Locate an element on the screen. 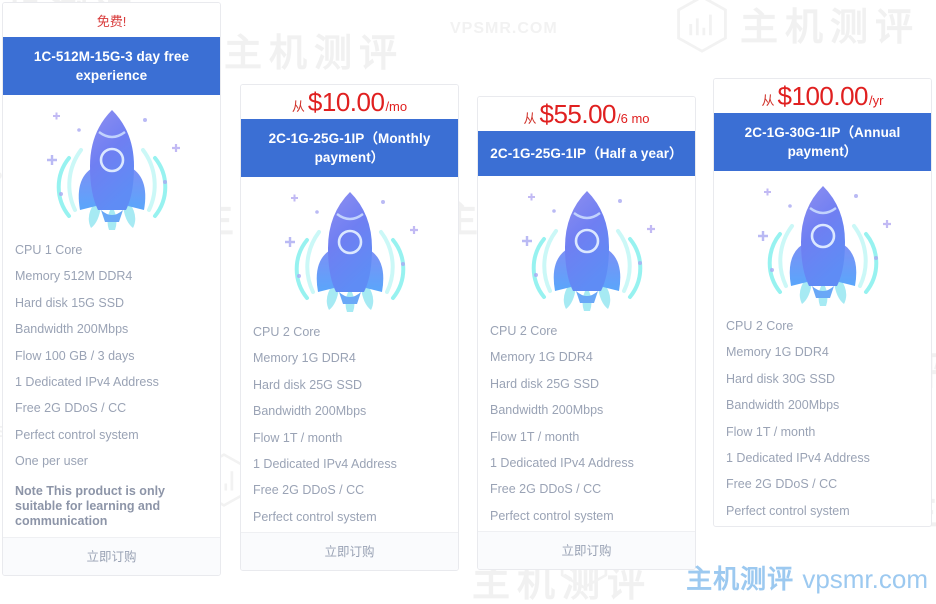 Image resolution: width=936 pixels, height=604 pixels. plan-title-banner: 1C-512M-15G-3 day free experience is located at coordinates (111, 66).